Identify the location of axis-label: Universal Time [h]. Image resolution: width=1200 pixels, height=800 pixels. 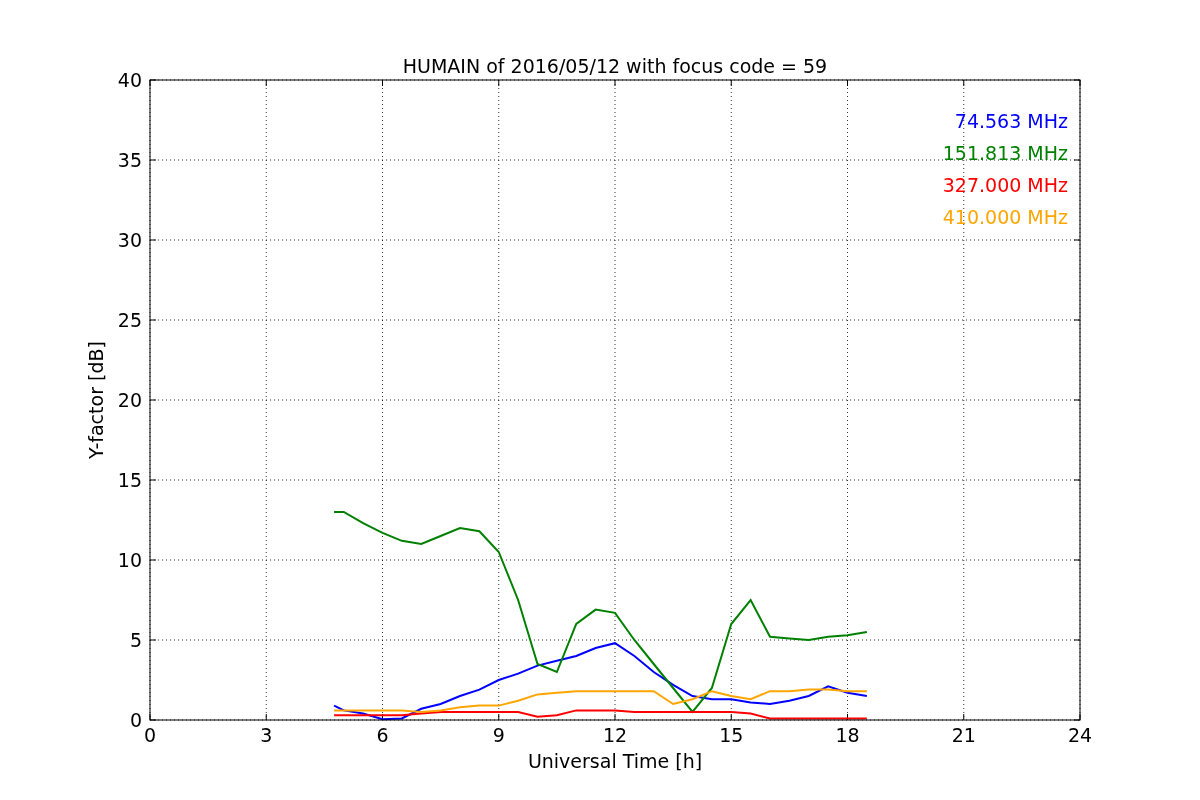
(615, 761).